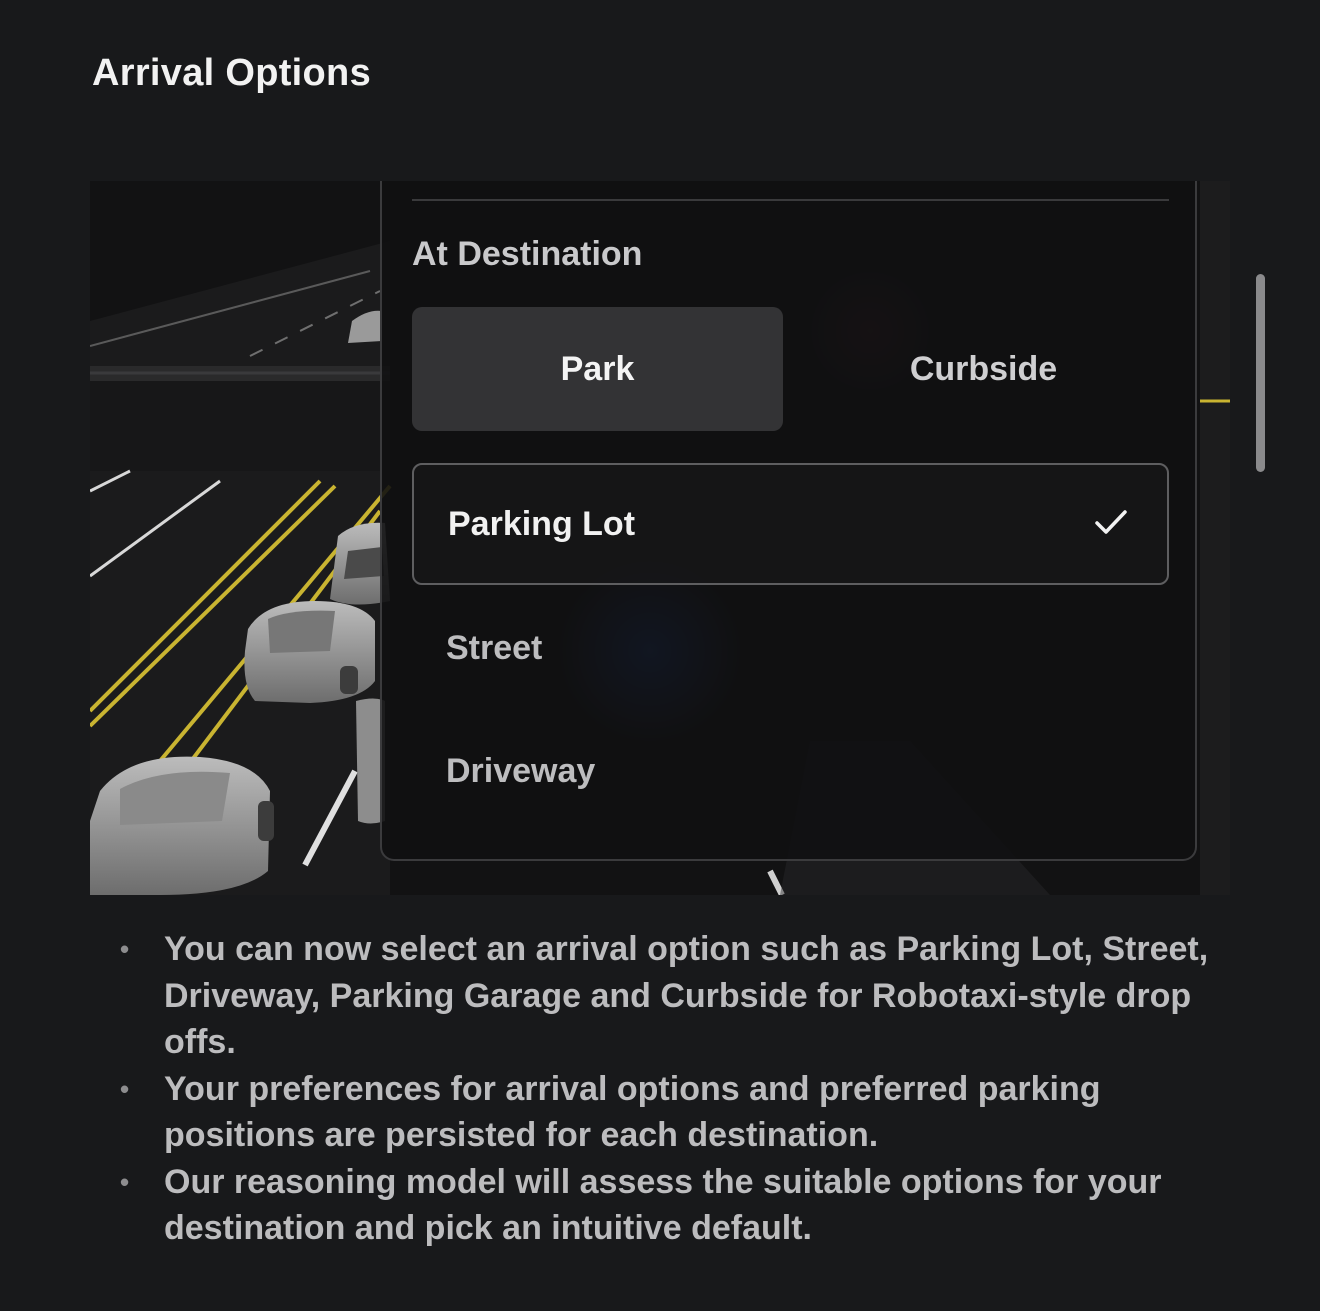 The width and height of the screenshot is (1320, 1311). Describe the element at coordinates (597, 369) in the screenshot. I see `park-segment-button: Park` at that location.